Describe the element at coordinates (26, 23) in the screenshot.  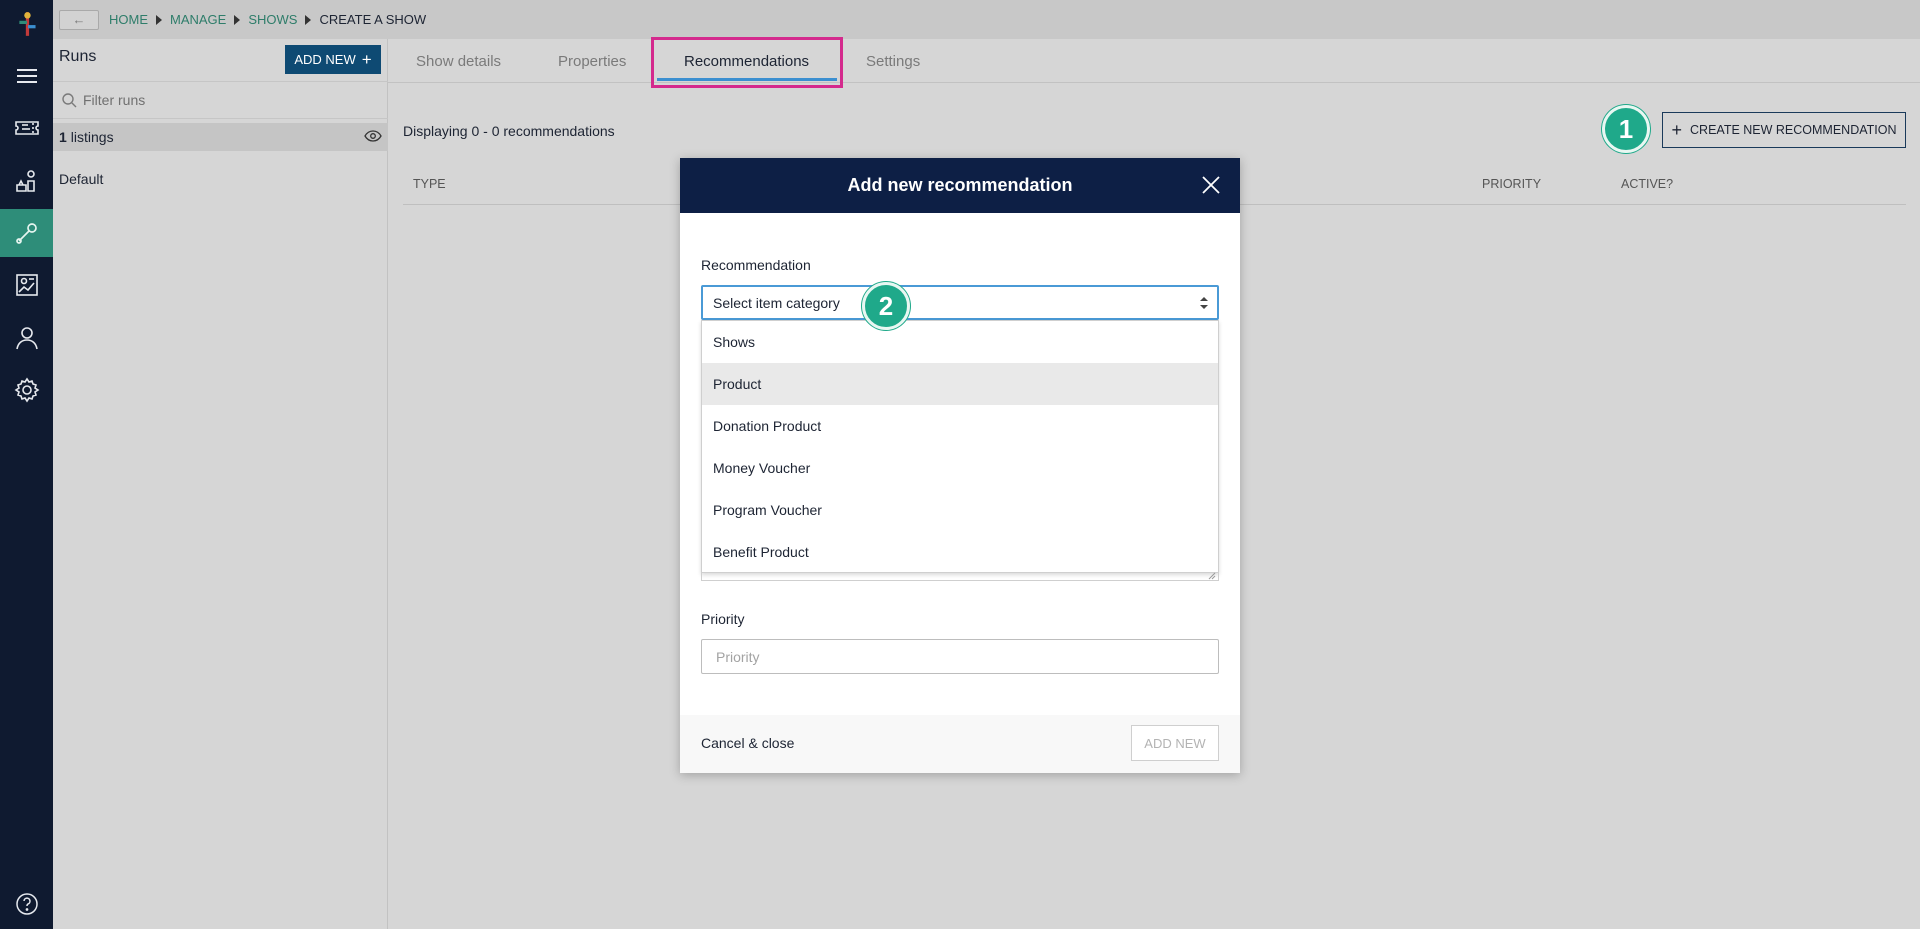
I see `app-logo` at that location.